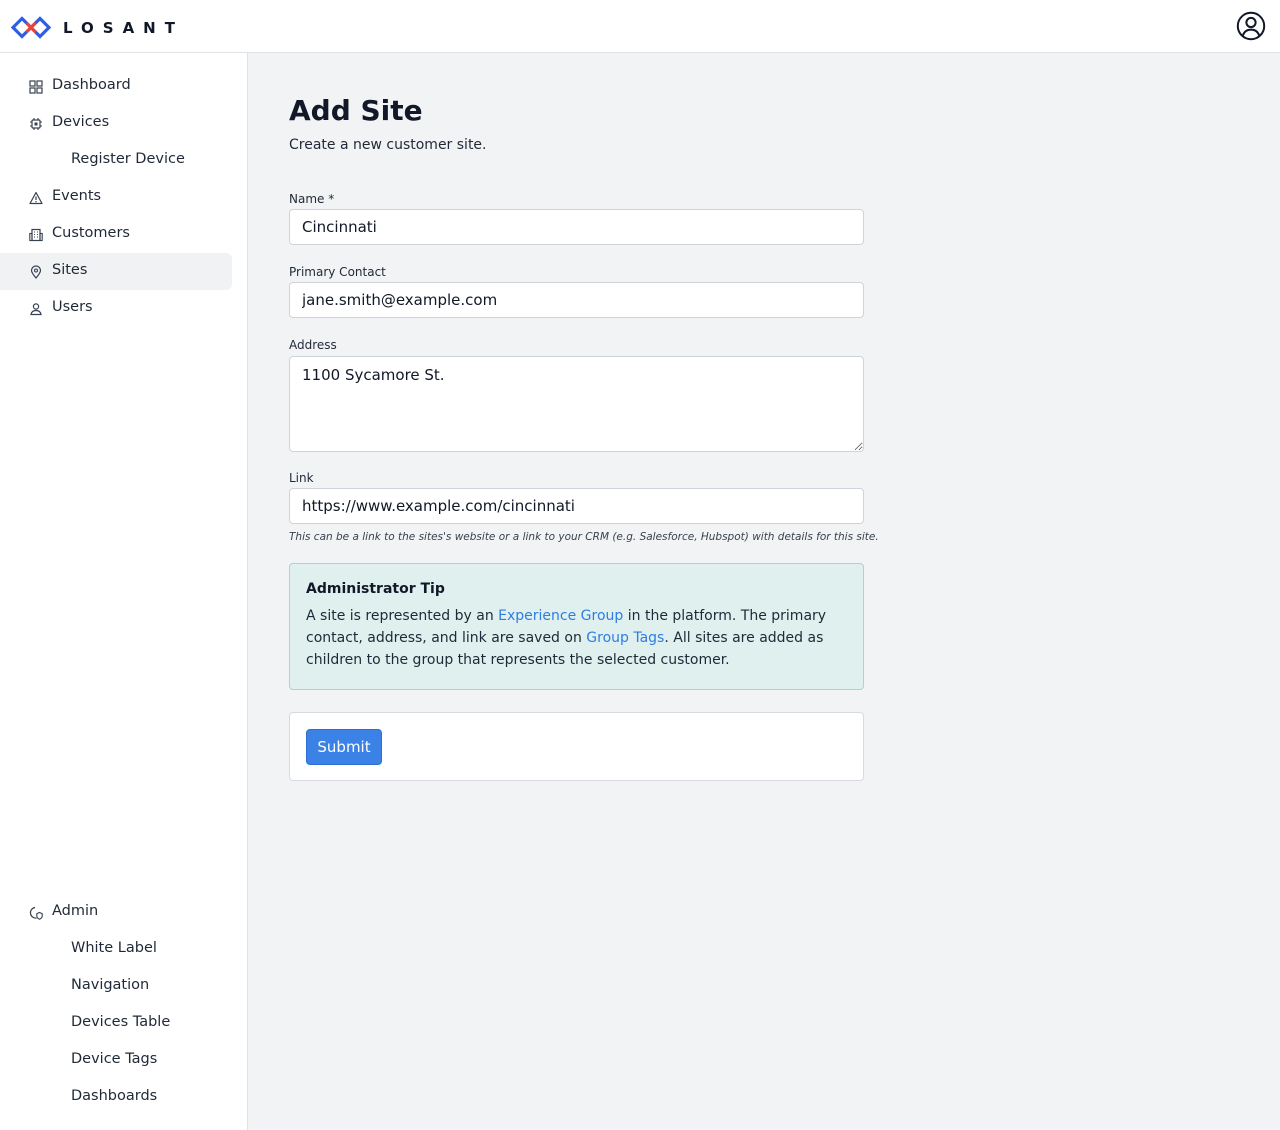 This screenshot has height=1130, width=1280. Describe the element at coordinates (560, 616) in the screenshot. I see `experience-group-link: Experience Group` at that location.